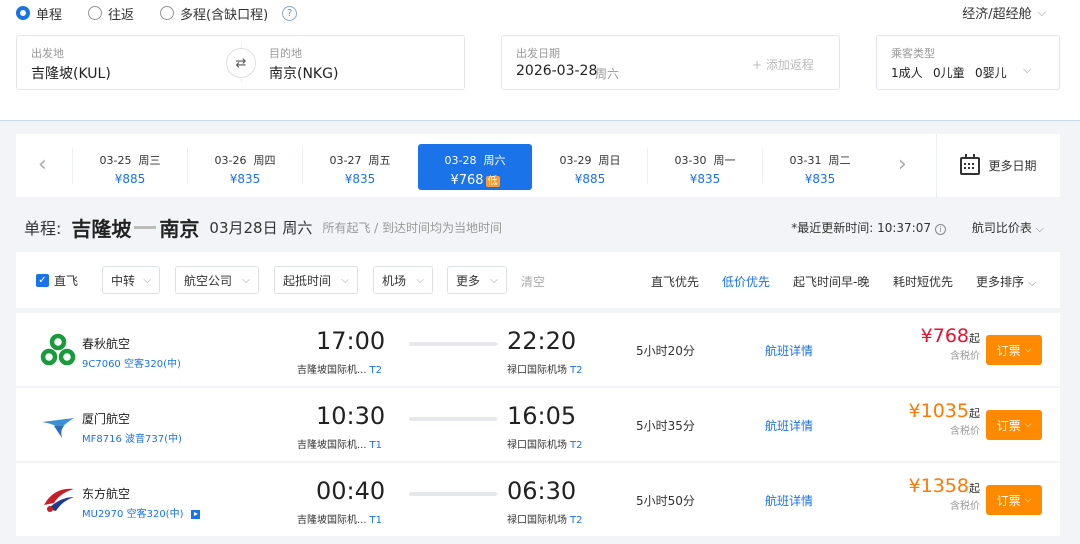  I want to click on clear-filters-button: 清空, so click(533, 281).